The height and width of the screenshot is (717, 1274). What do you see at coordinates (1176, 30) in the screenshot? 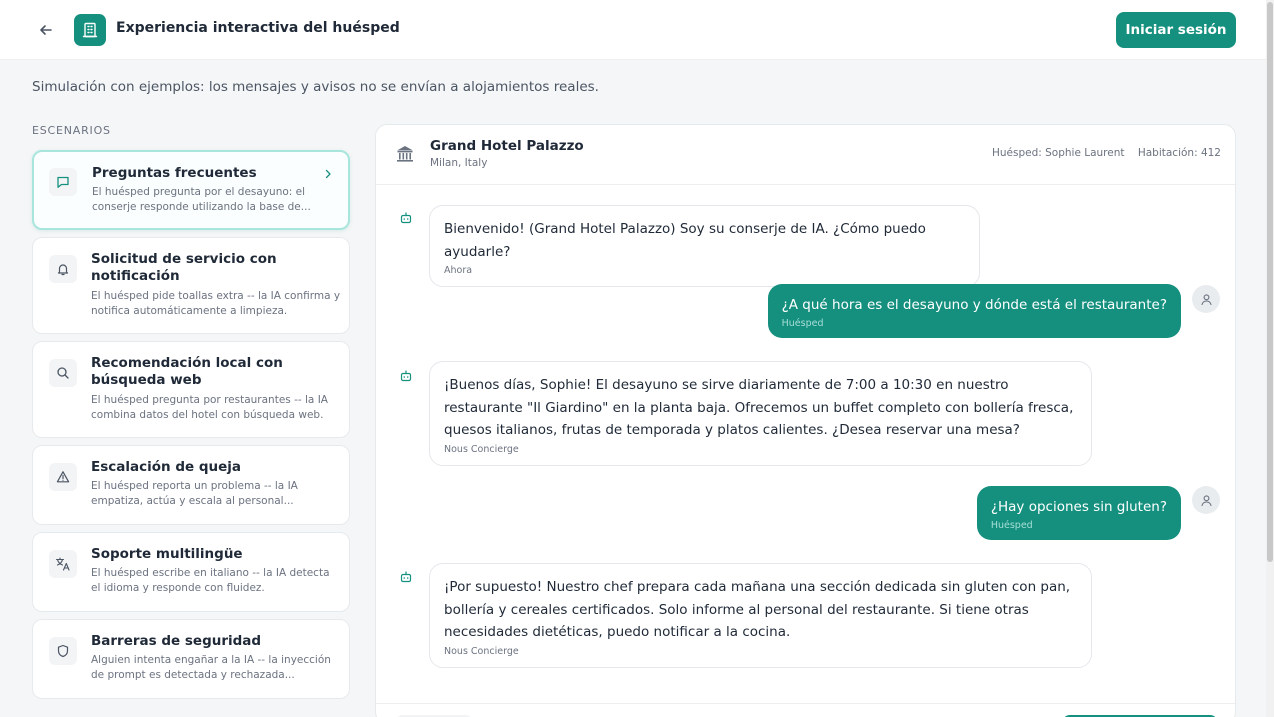
I see `login-button: Iniciar sesión` at bounding box center [1176, 30].